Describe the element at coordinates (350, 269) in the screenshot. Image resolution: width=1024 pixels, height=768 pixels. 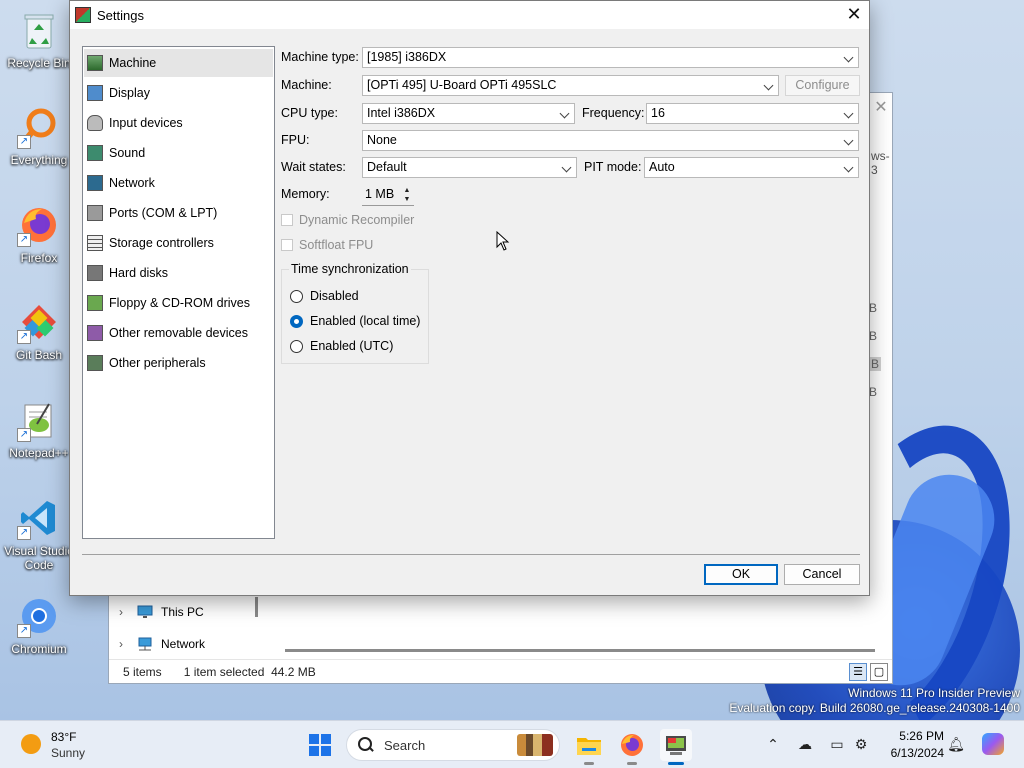
I see `time-sync-title: Time synchronization` at that location.